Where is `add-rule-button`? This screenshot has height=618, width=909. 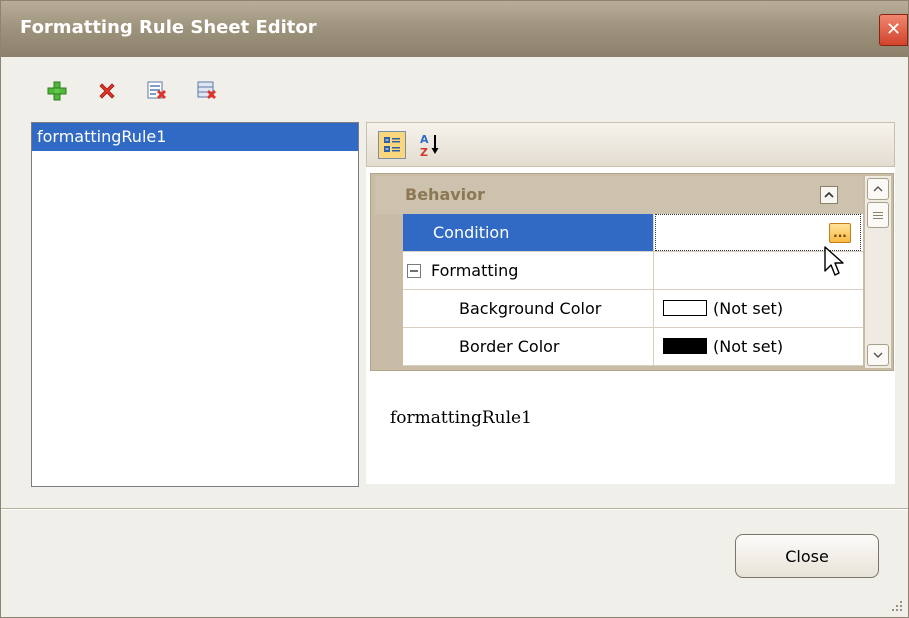 add-rule-button is located at coordinates (57, 91).